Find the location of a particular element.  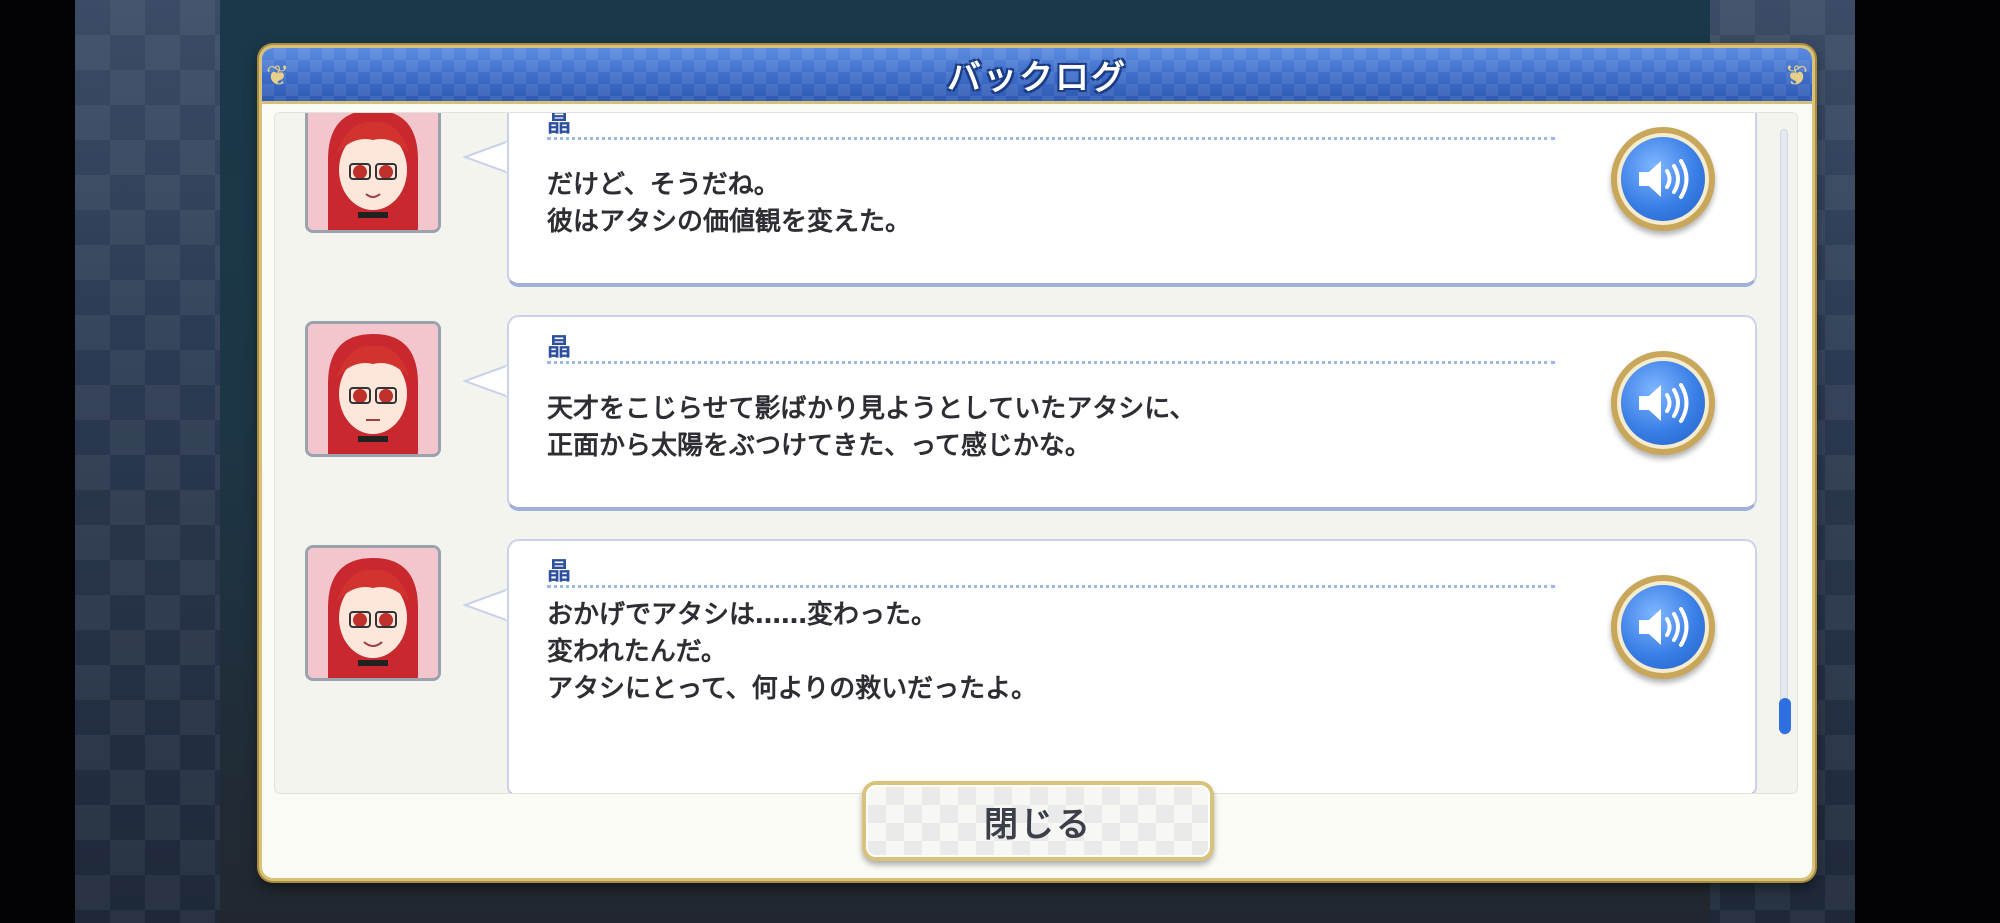

letterbox-left is located at coordinates (37, 461).